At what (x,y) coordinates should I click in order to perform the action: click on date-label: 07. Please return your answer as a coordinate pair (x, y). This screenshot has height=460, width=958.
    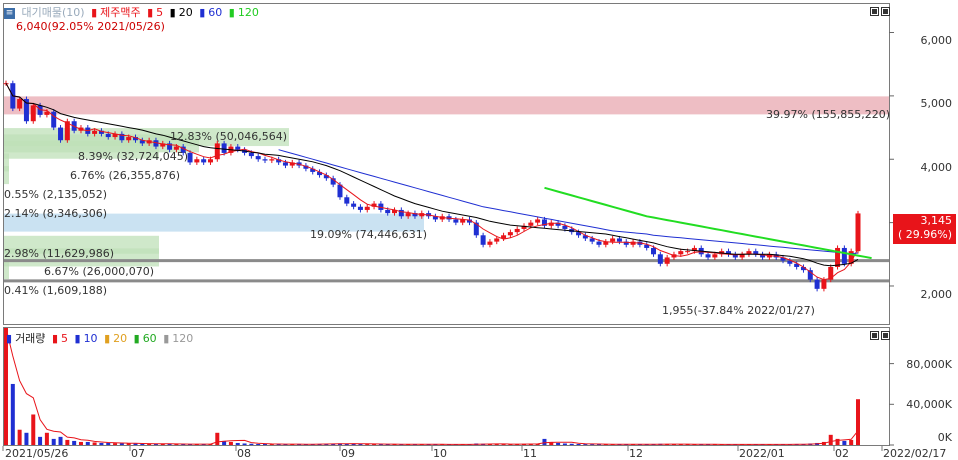
    Looking at the image, I should click on (138, 453).